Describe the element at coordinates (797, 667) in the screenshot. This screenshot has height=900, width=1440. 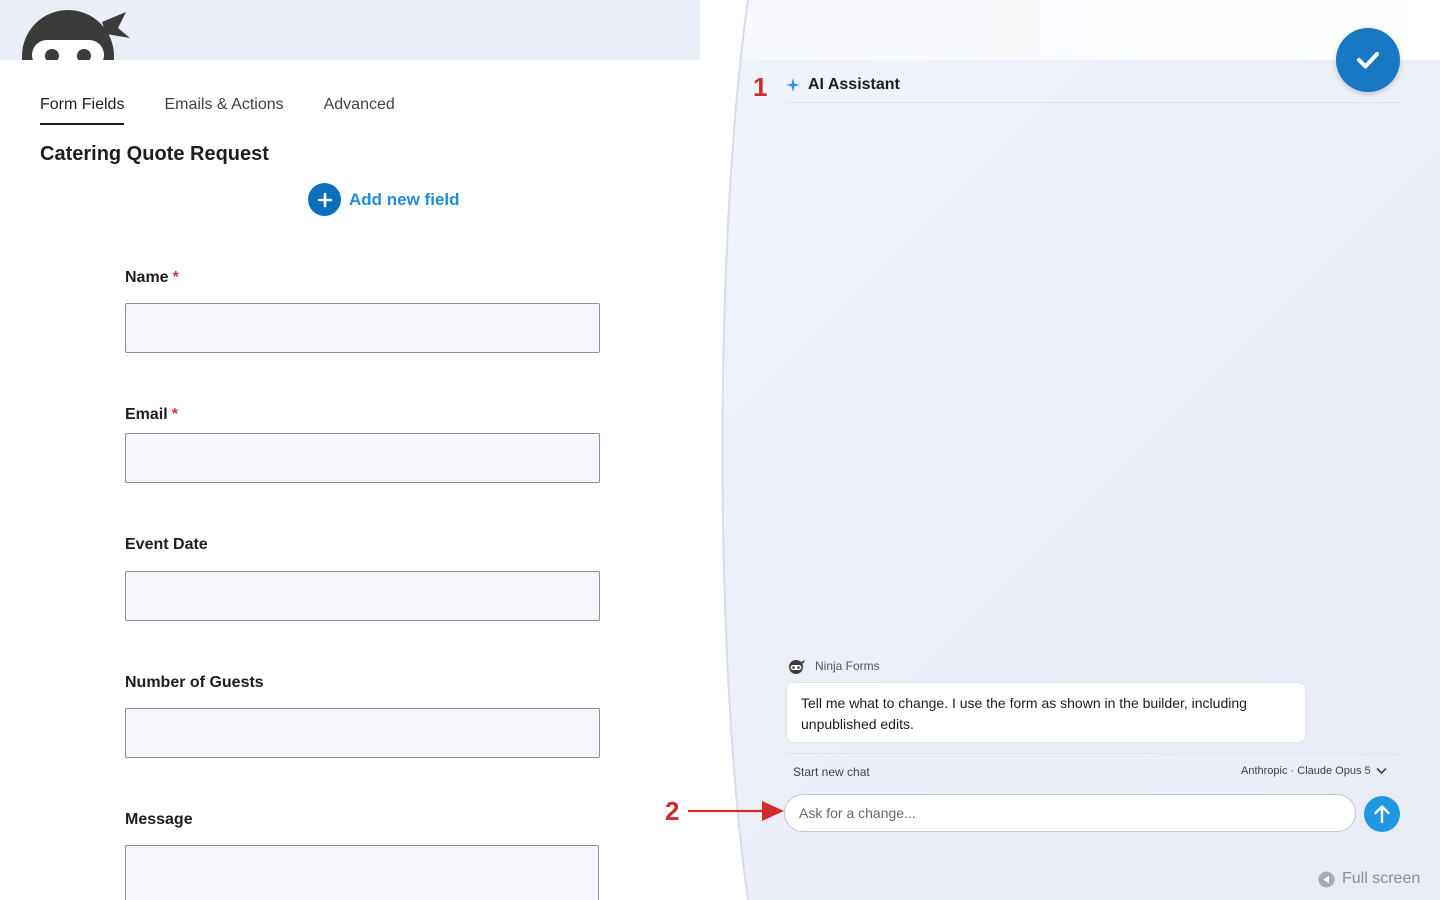
I see `ninja-avatar-icon` at that location.